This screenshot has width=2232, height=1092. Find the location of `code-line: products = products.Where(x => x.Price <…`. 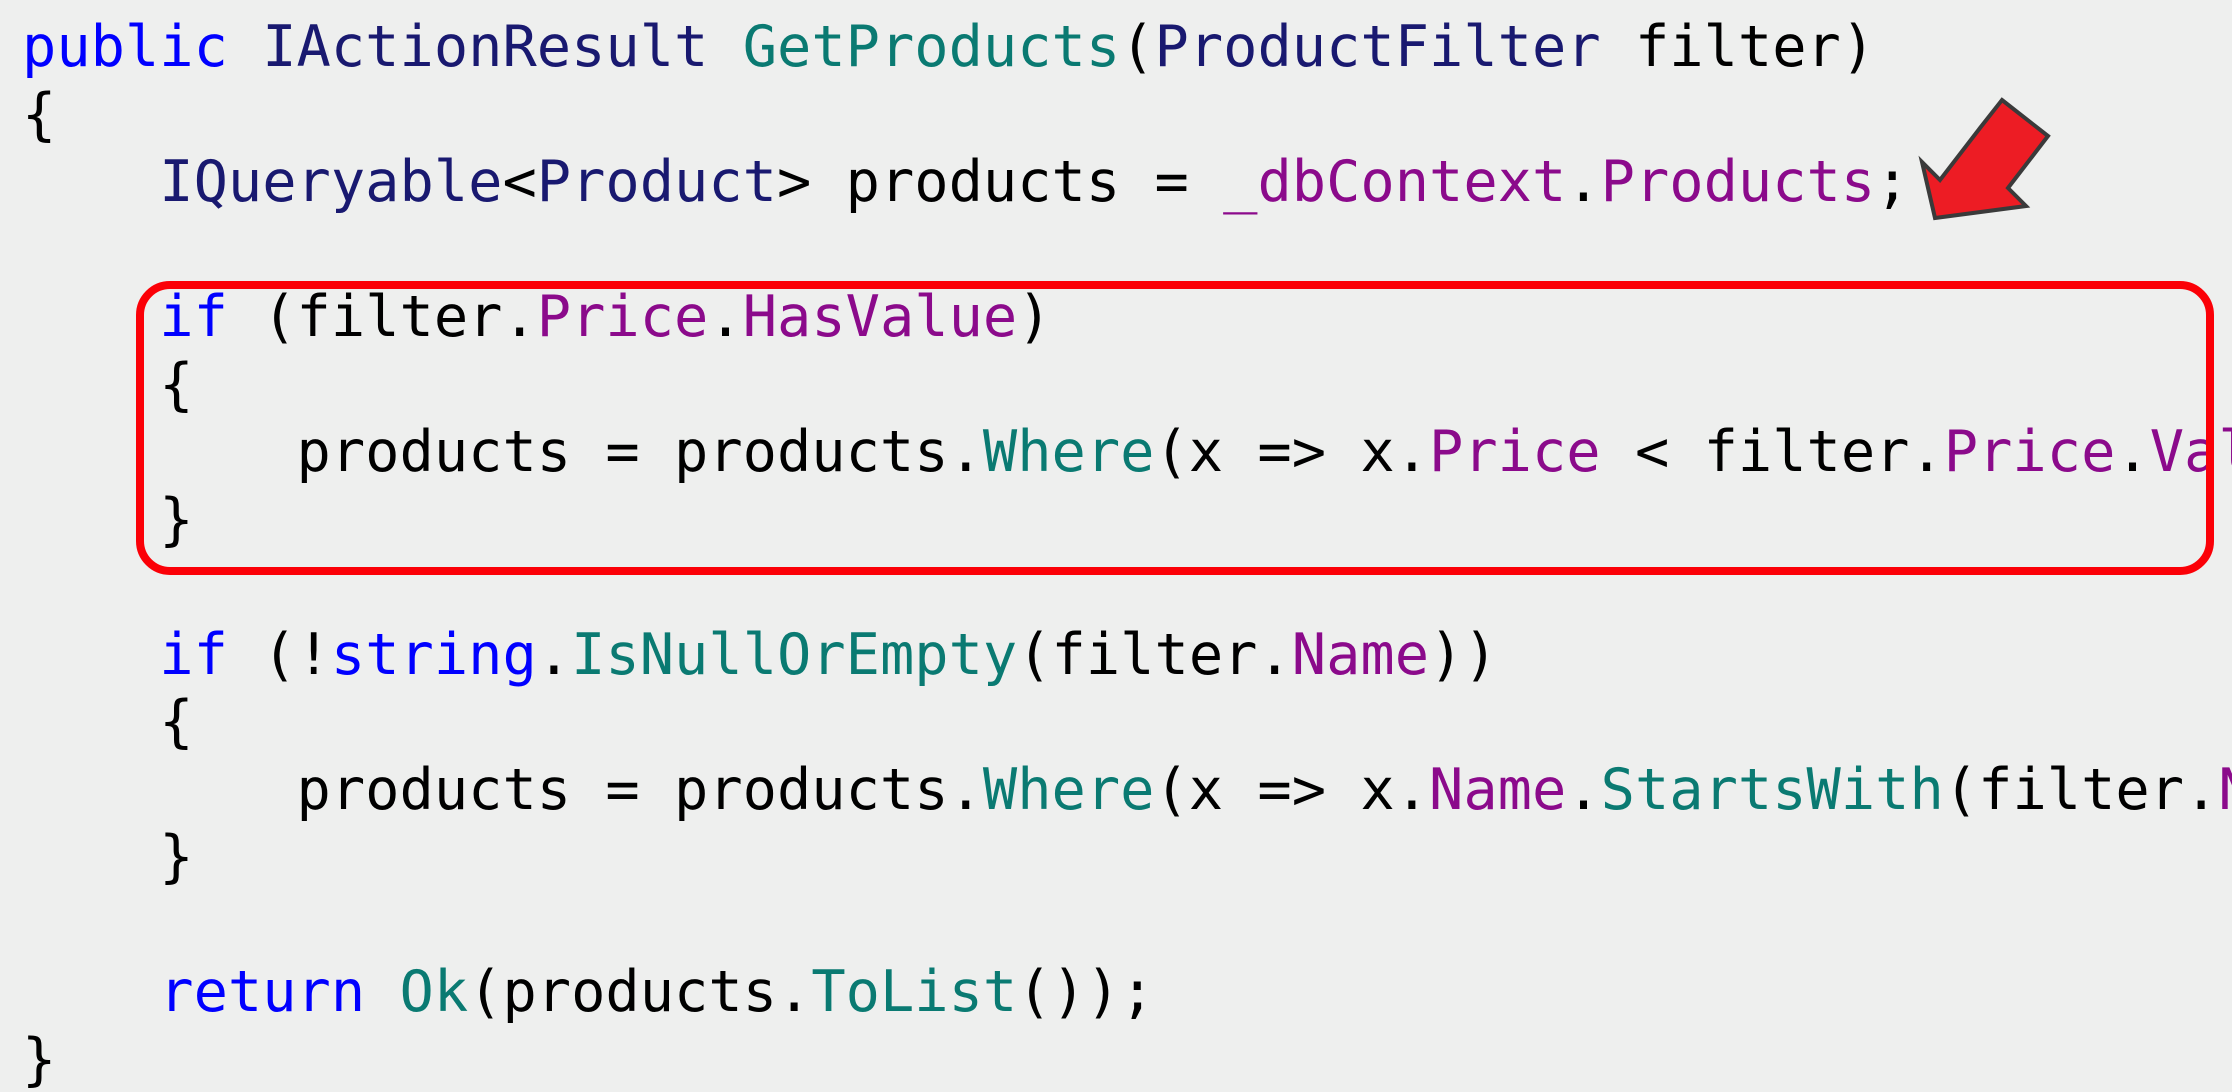

code-line: products = products.Where(x => x.Price <… is located at coordinates (1116, 453).